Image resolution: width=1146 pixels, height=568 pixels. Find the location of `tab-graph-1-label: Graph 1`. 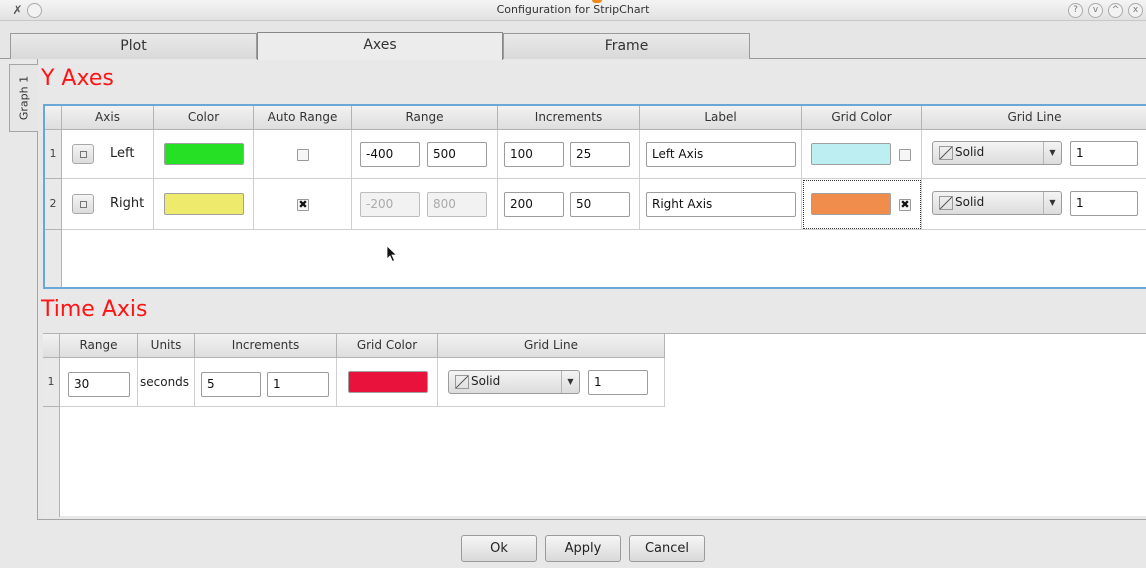

tab-graph-1-label: Graph 1 is located at coordinates (24, 98).